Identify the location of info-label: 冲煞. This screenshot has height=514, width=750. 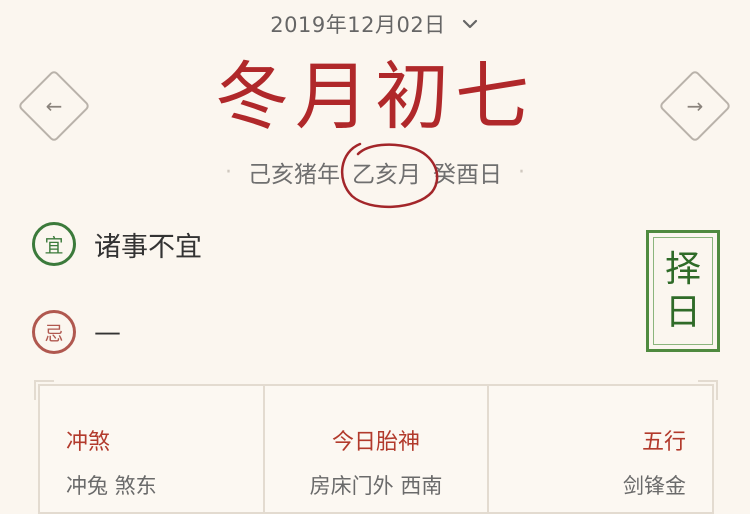
(88, 442).